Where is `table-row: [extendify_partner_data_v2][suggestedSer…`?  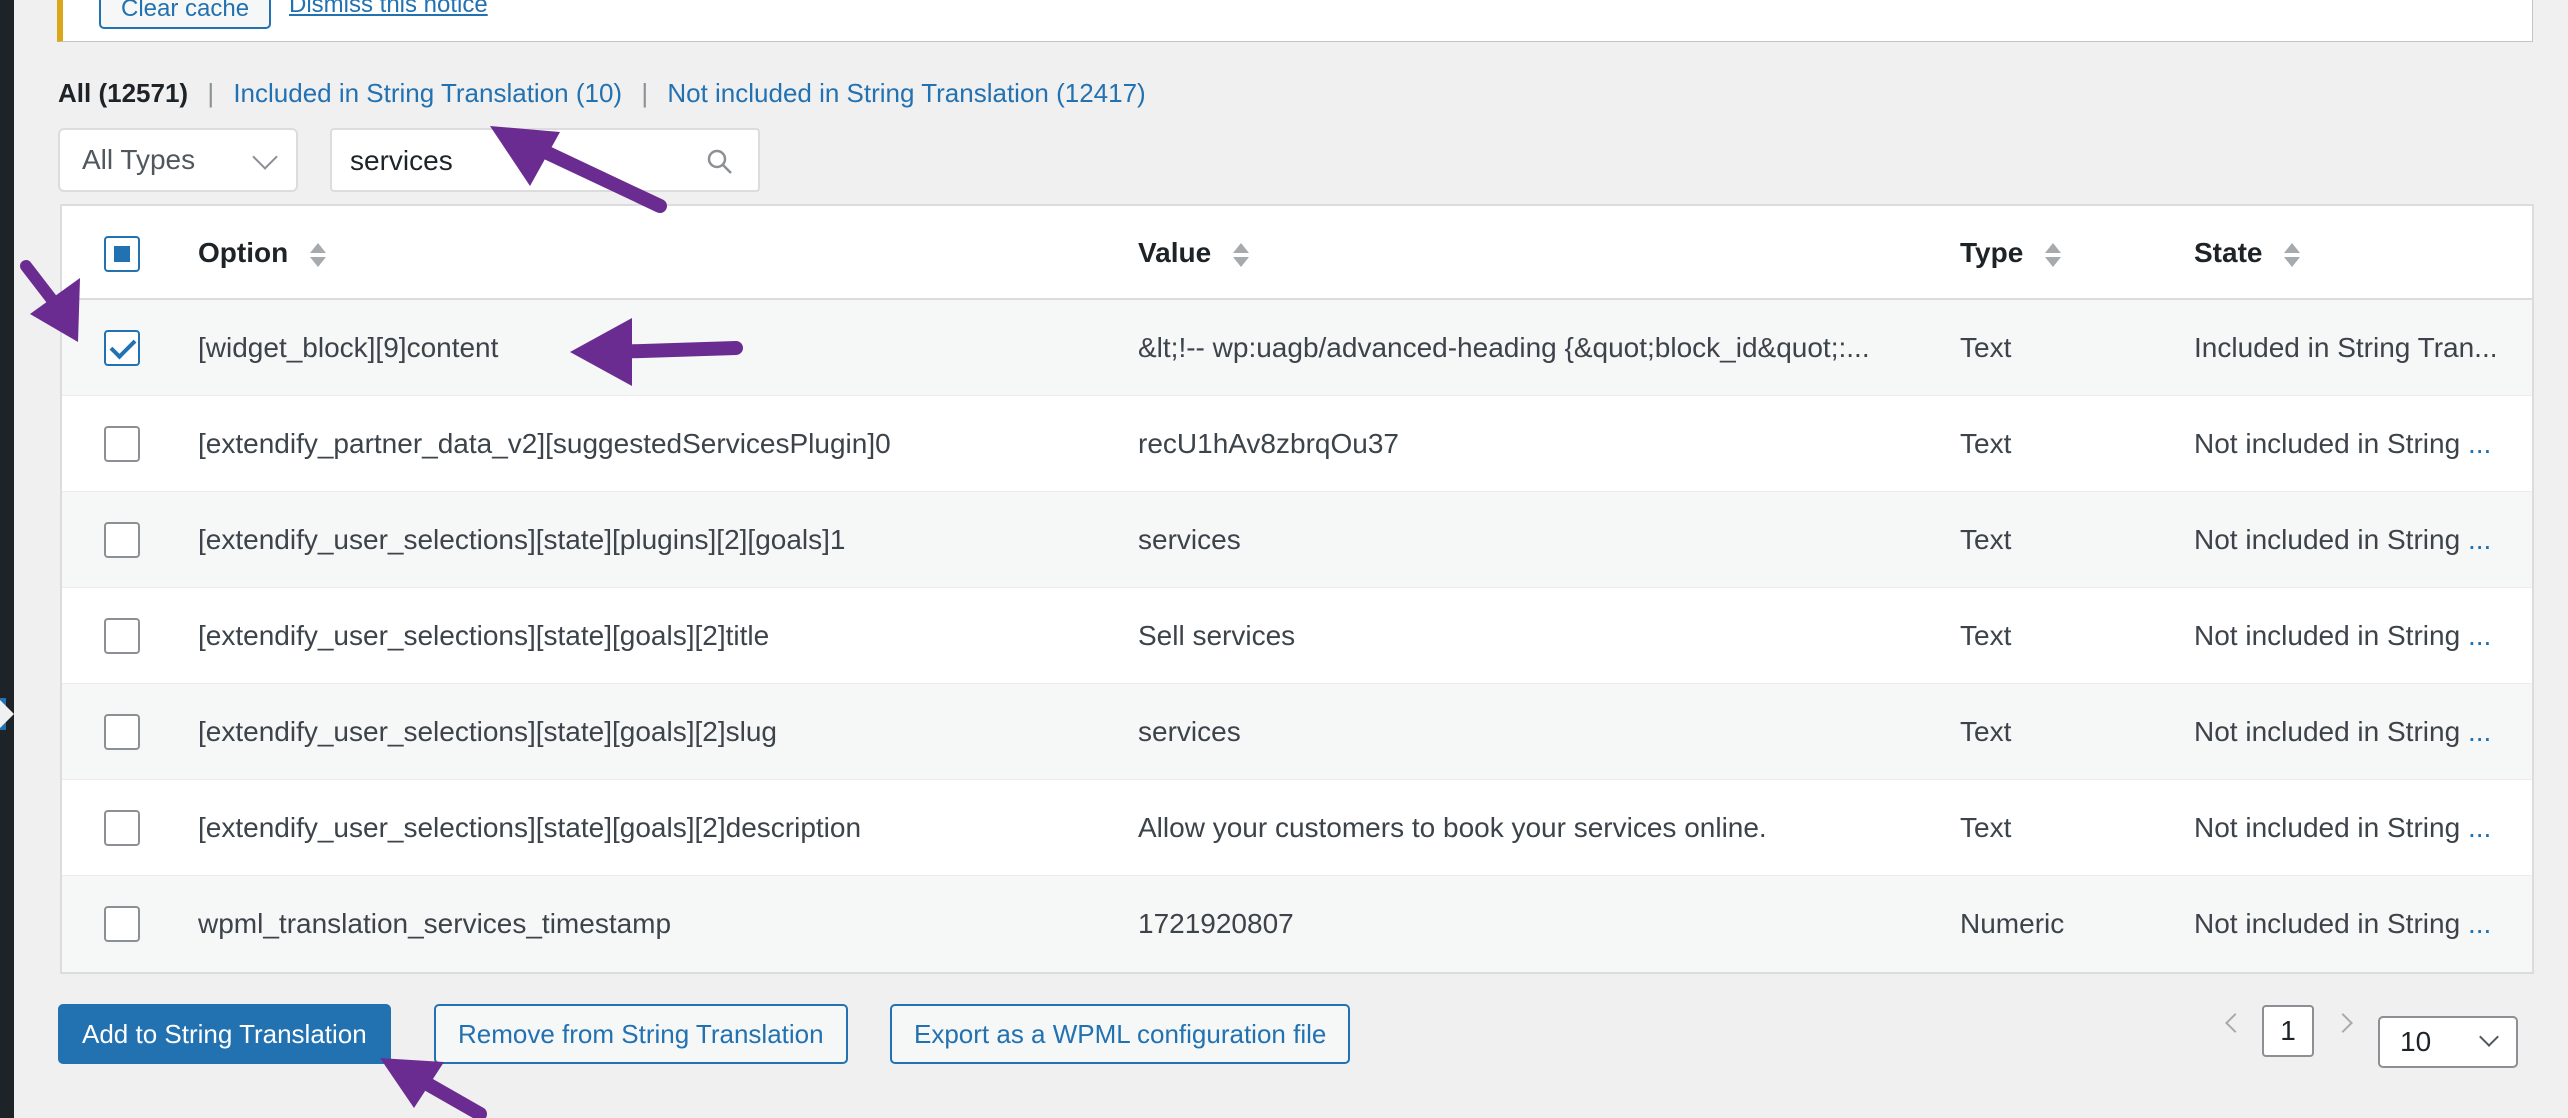
table-row: [extendify_partner_data_v2][suggestedSer… is located at coordinates (1297, 444).